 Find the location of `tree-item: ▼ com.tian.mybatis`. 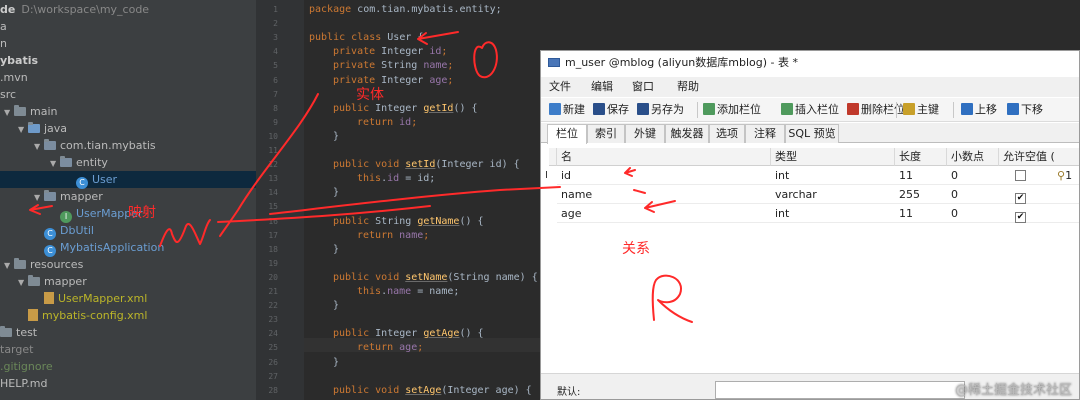

tree-item: ▼ com.tian.mybatis is located at coordinates (128, 145).